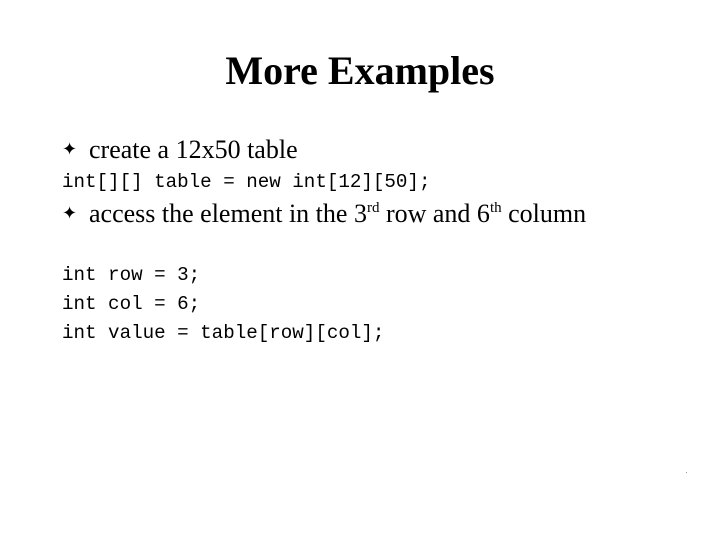 This screenshot has height=540, width=720. Describe the element at coordinates (544, 213) in the screenshot. I see `bullet-text-part: column` at that location.